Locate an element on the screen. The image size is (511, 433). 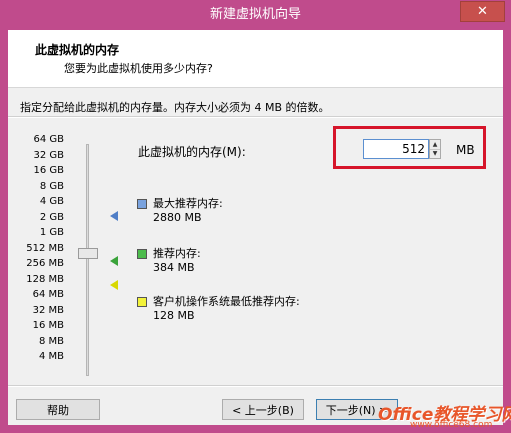
scale-tick: 128 MB is located at coordinates (45, 279).